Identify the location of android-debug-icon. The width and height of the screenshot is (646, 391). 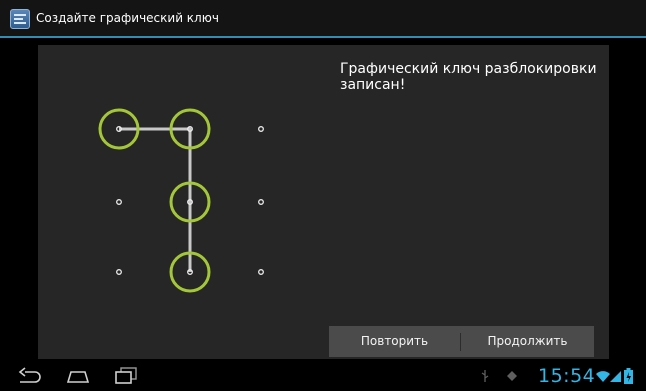
(512, 376).